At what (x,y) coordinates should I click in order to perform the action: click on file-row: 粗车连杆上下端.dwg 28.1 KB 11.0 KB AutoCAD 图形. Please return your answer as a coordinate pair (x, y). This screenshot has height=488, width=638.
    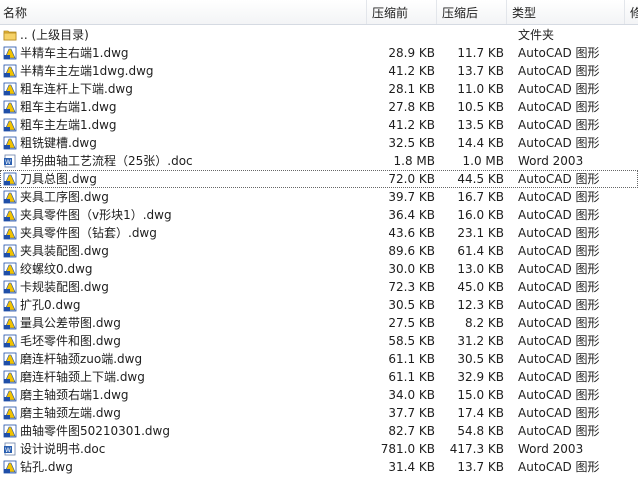
    Looking at the image, I should click on (319, 89).